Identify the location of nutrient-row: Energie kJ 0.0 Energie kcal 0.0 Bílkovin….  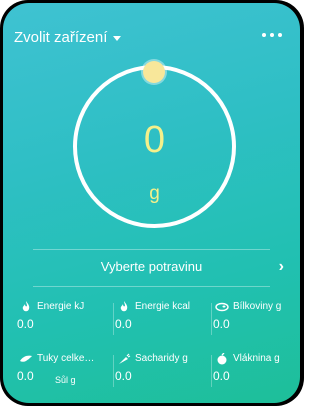
(158, 325).